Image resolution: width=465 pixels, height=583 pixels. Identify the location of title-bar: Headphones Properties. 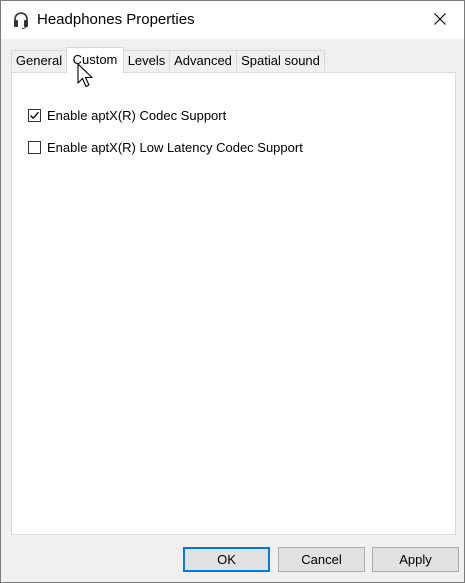
(232, 20).